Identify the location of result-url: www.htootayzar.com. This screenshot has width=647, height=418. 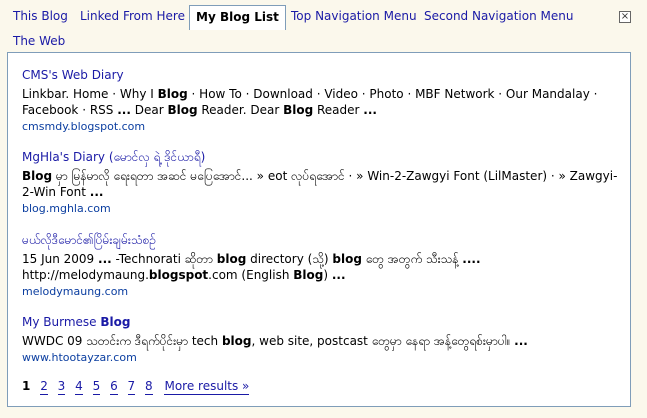
(322, 358).